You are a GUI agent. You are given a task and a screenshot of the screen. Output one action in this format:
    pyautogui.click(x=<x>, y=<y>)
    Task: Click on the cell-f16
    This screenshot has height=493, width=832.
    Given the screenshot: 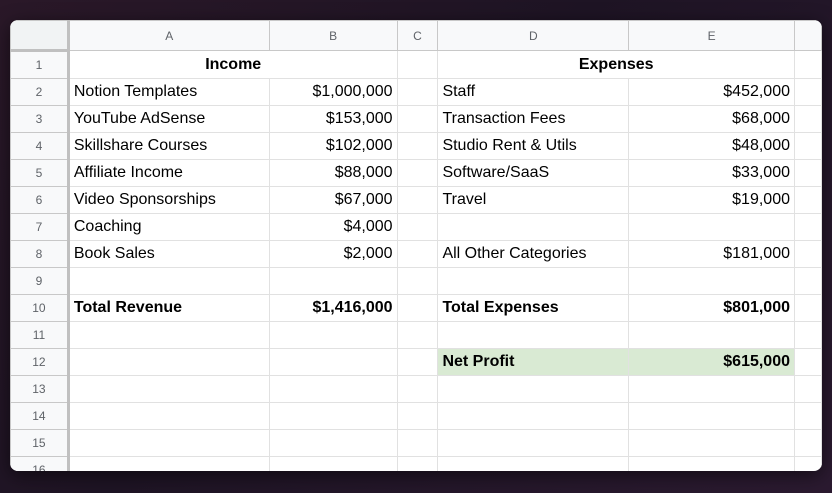 What is the action you would take?
    pyautogui.click(x=808, y=463)
    